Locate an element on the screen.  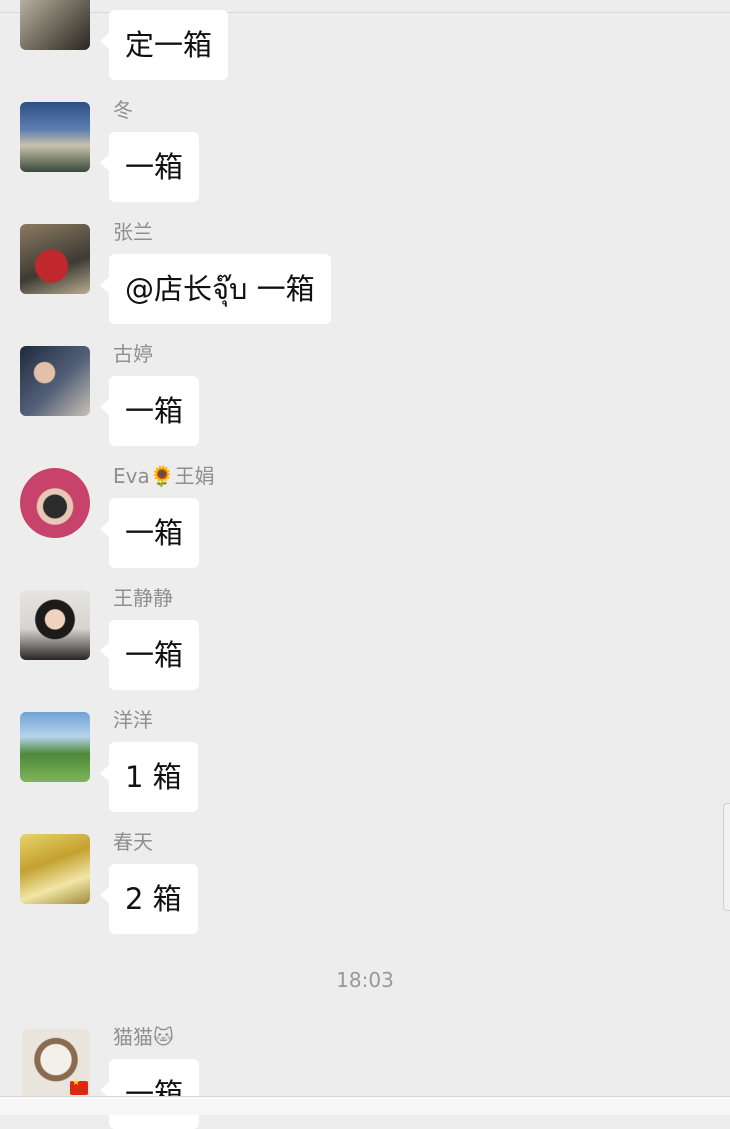
chat-message: 张兰 @店长จุ๊บ 一箱 is located at coordinates (365, 272).